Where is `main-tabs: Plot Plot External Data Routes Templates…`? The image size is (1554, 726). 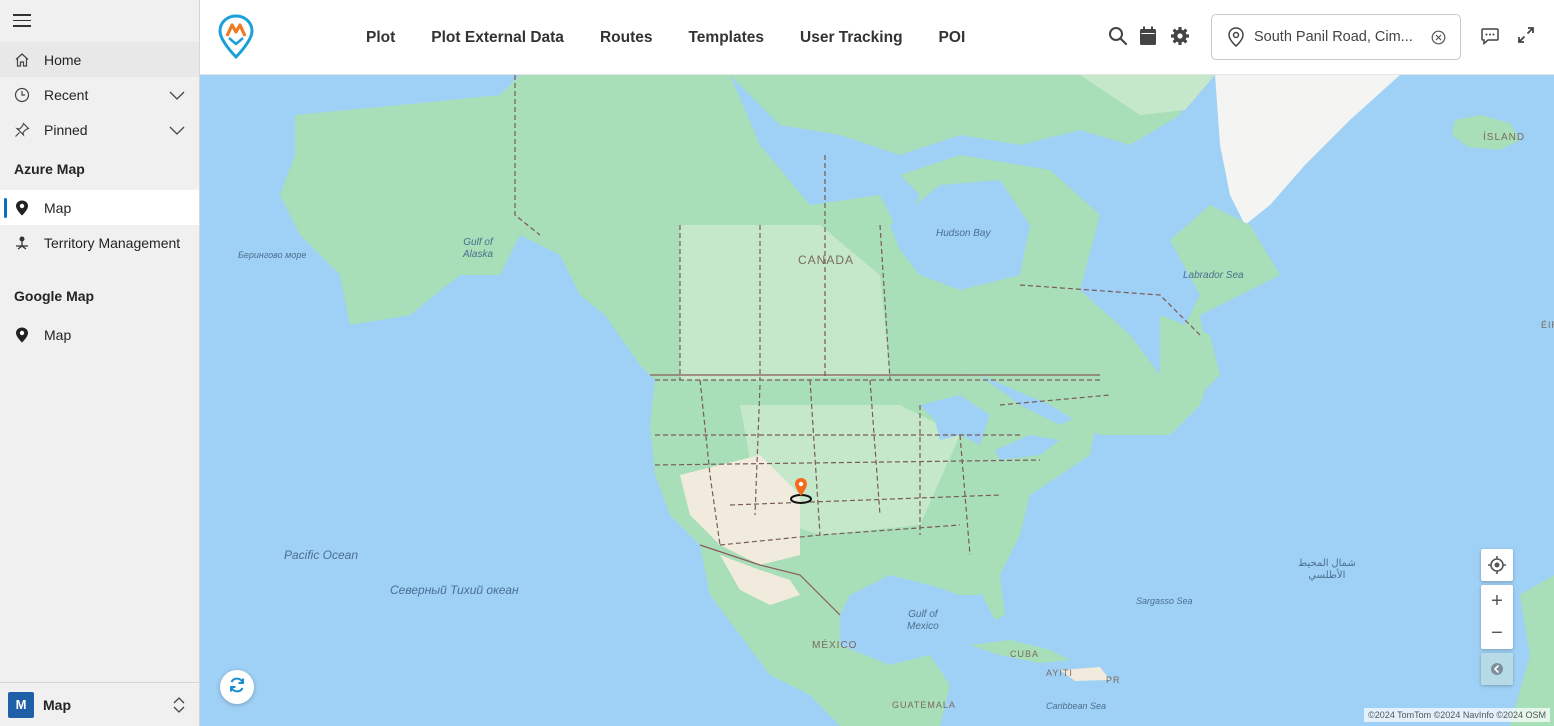 main-tabs: Plot Plot External Data Routes Templates… is located at coordinates (683, 37).